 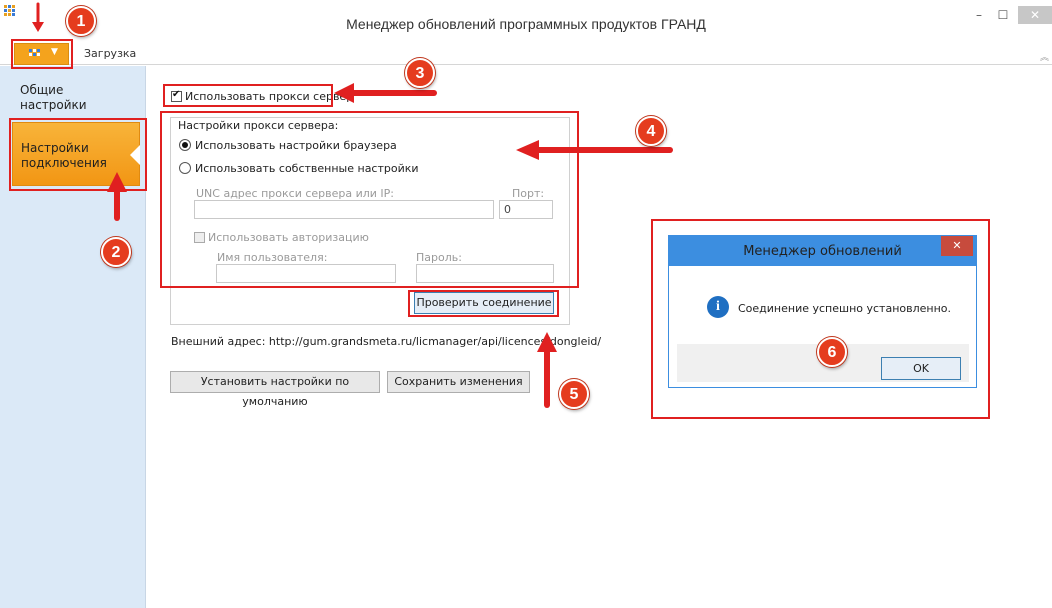 I want to click on annotation-badge-6: 6, so click(x=832, y=352).